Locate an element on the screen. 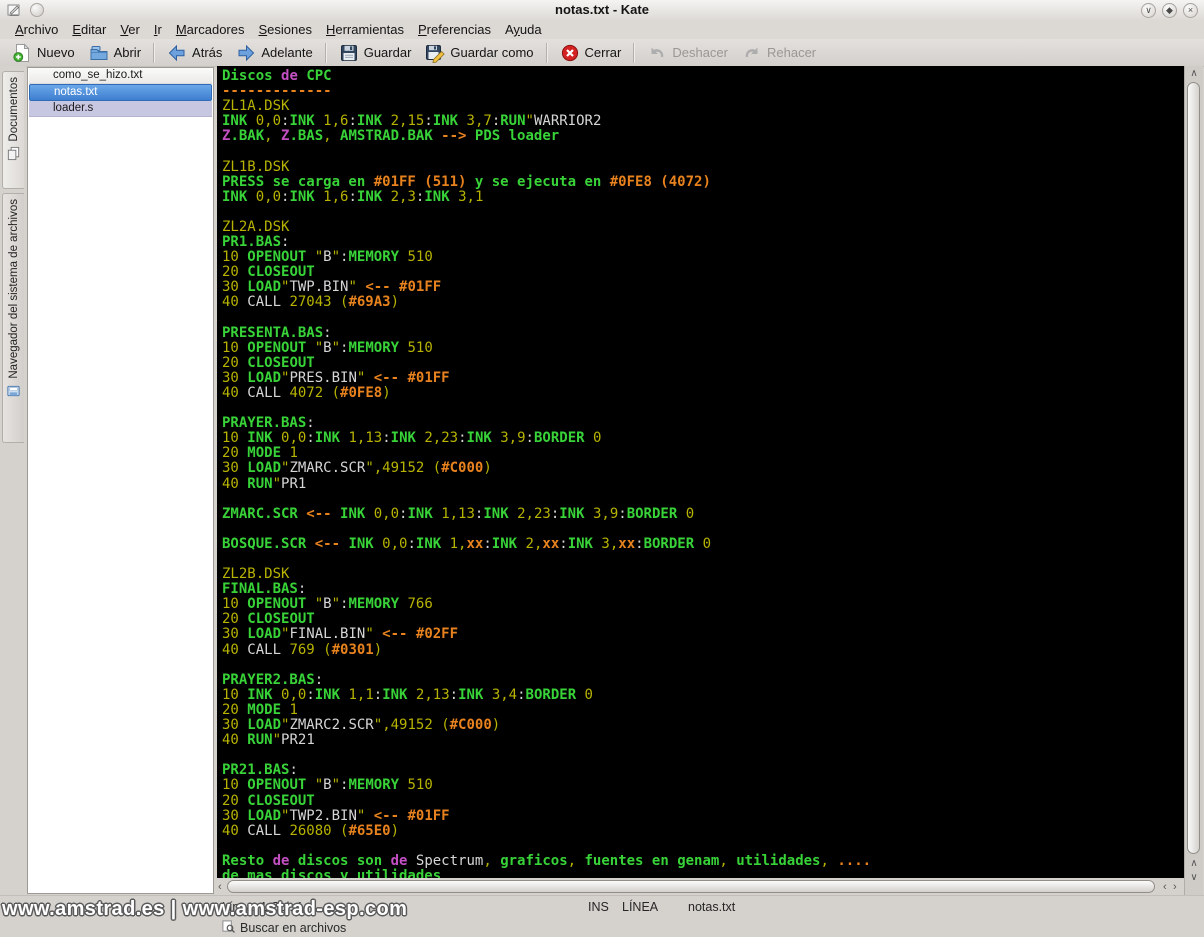 The height and width of the screenshot is (937, 1204). open-button: Abrir is located at coordinates (115, 53).